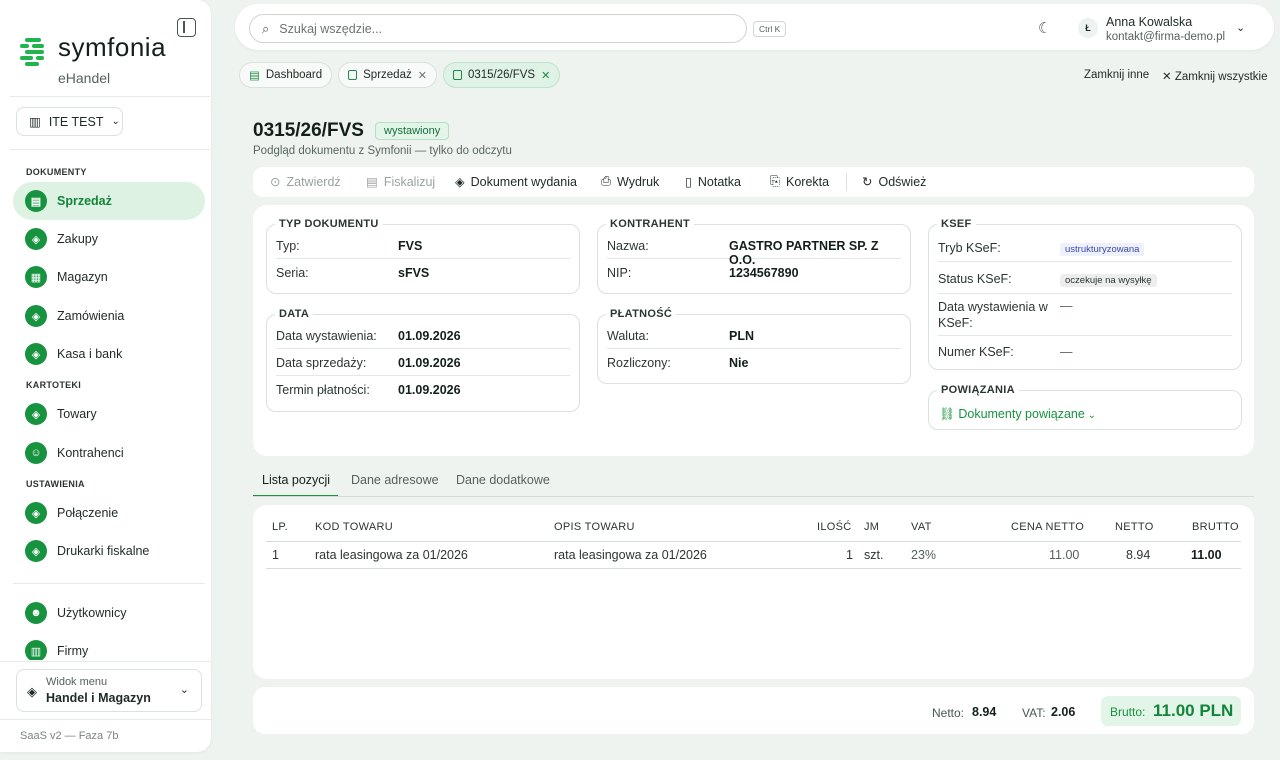 Image resolution: width=1280 pixels, height=760 pixels. Describe the element at coordinates (1034, 713) in the screenshot. I see `vat-total-label: VAT:` at that location.